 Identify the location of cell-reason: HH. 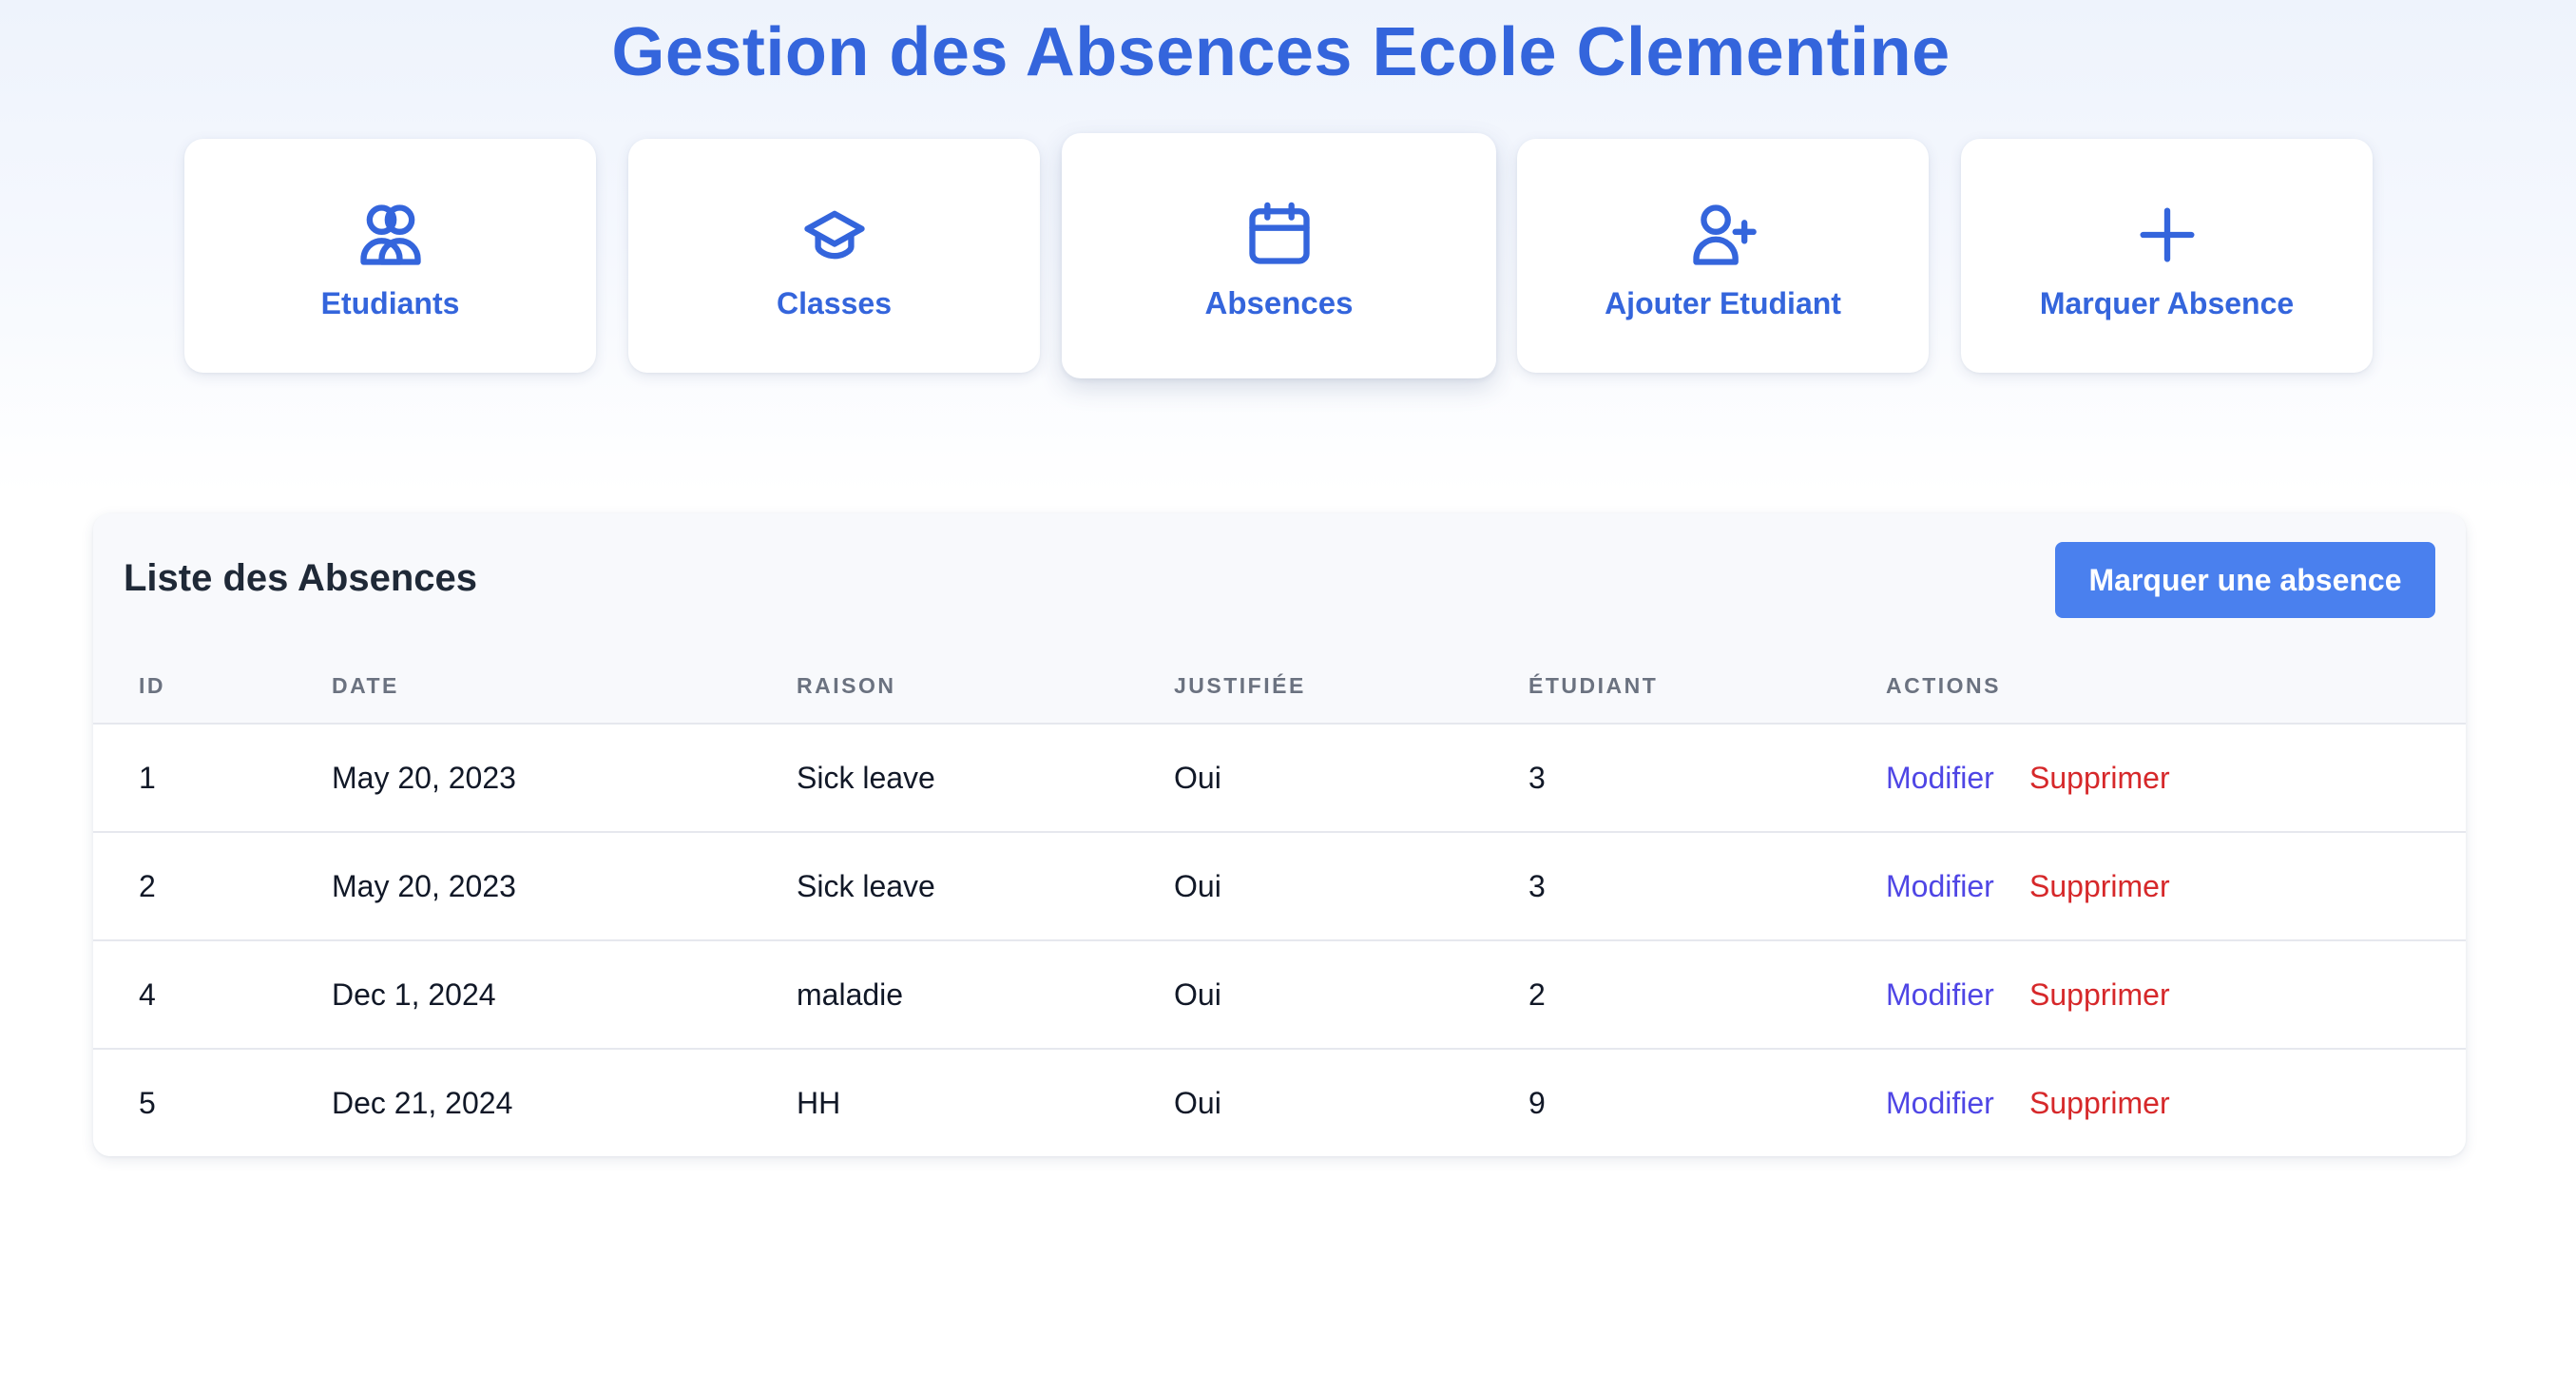
(819, 1103).